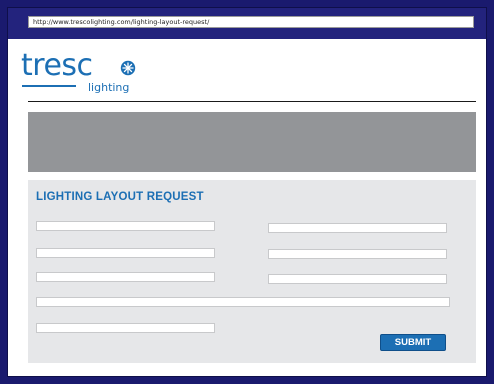 The image size is (494, 384). I want to click on logo-underline, so click(49, 86).